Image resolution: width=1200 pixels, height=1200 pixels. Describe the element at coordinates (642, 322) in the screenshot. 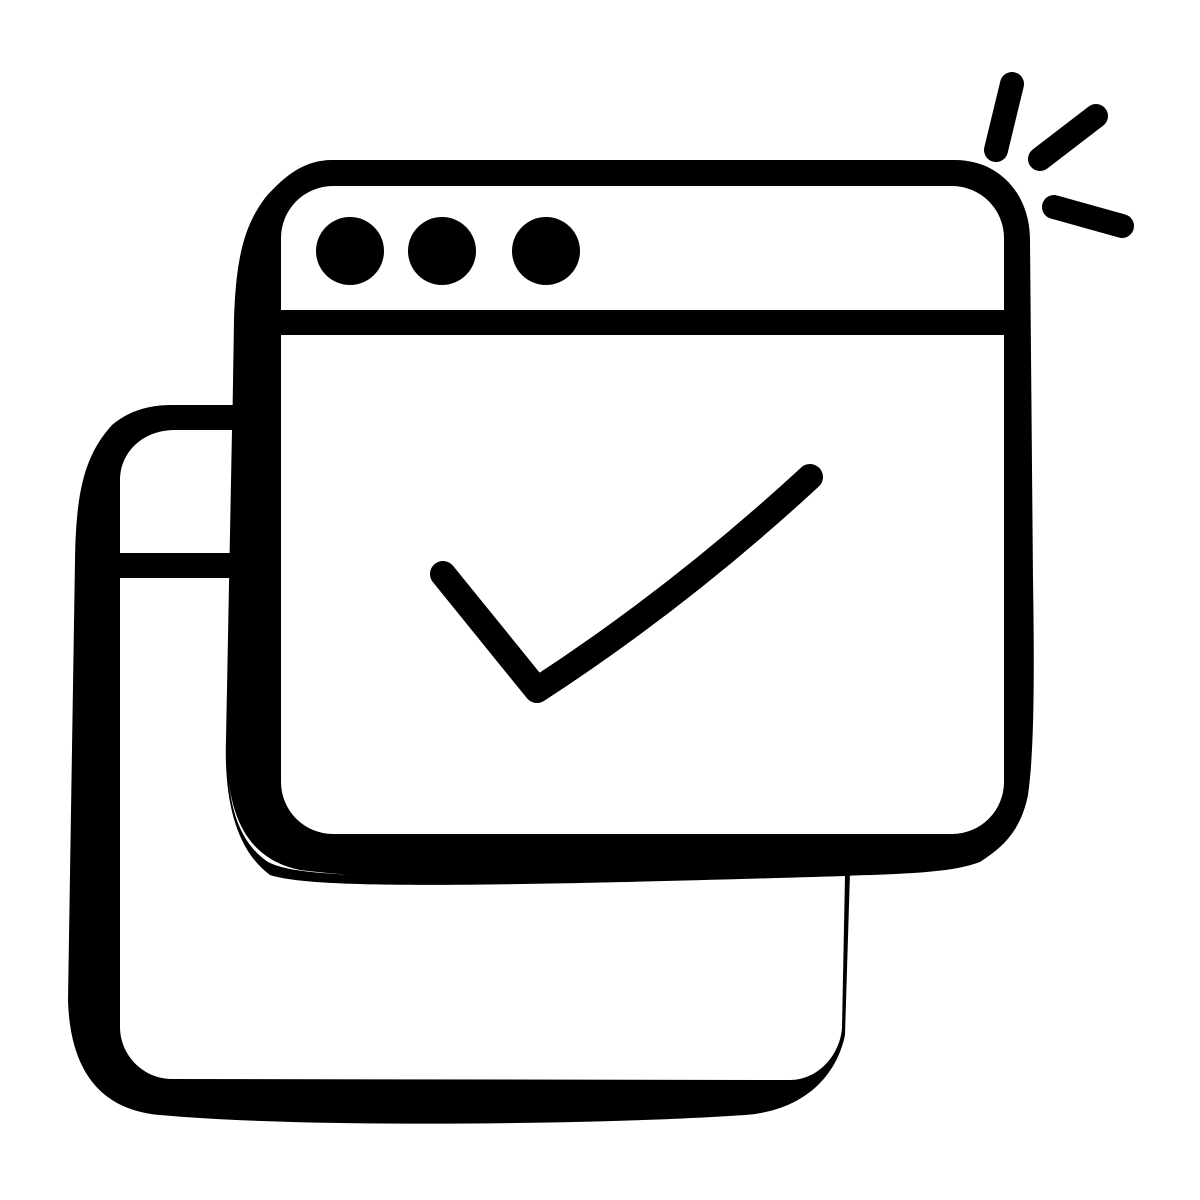

I see `front-window-header-divider` at that location.